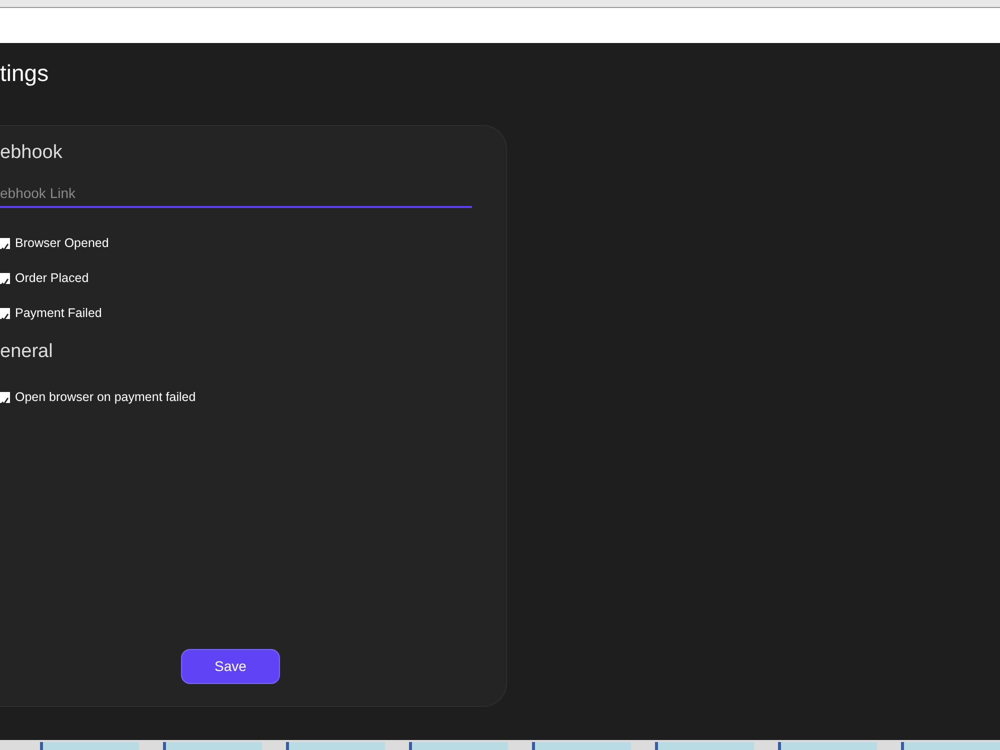  I want to click on webhook-link-field: ebhook Link, so click(236, 193).